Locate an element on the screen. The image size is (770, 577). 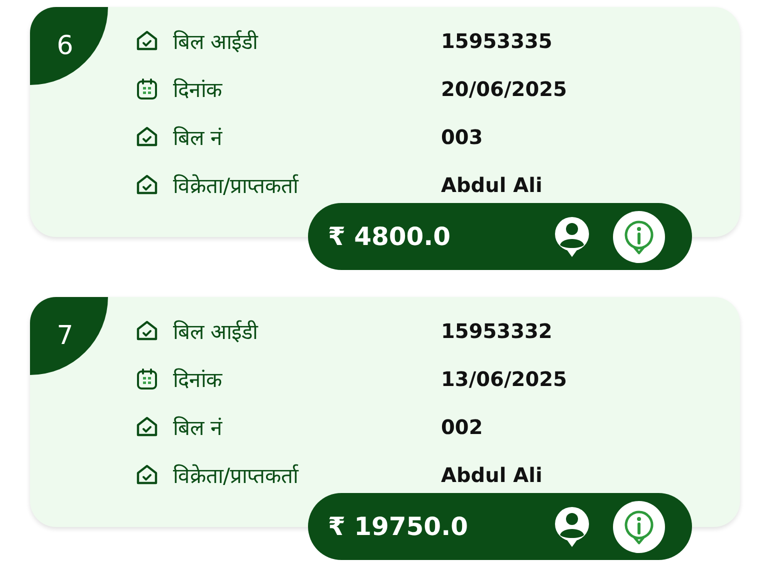
field-value: 15953335 is located at coordinates (496, 41).